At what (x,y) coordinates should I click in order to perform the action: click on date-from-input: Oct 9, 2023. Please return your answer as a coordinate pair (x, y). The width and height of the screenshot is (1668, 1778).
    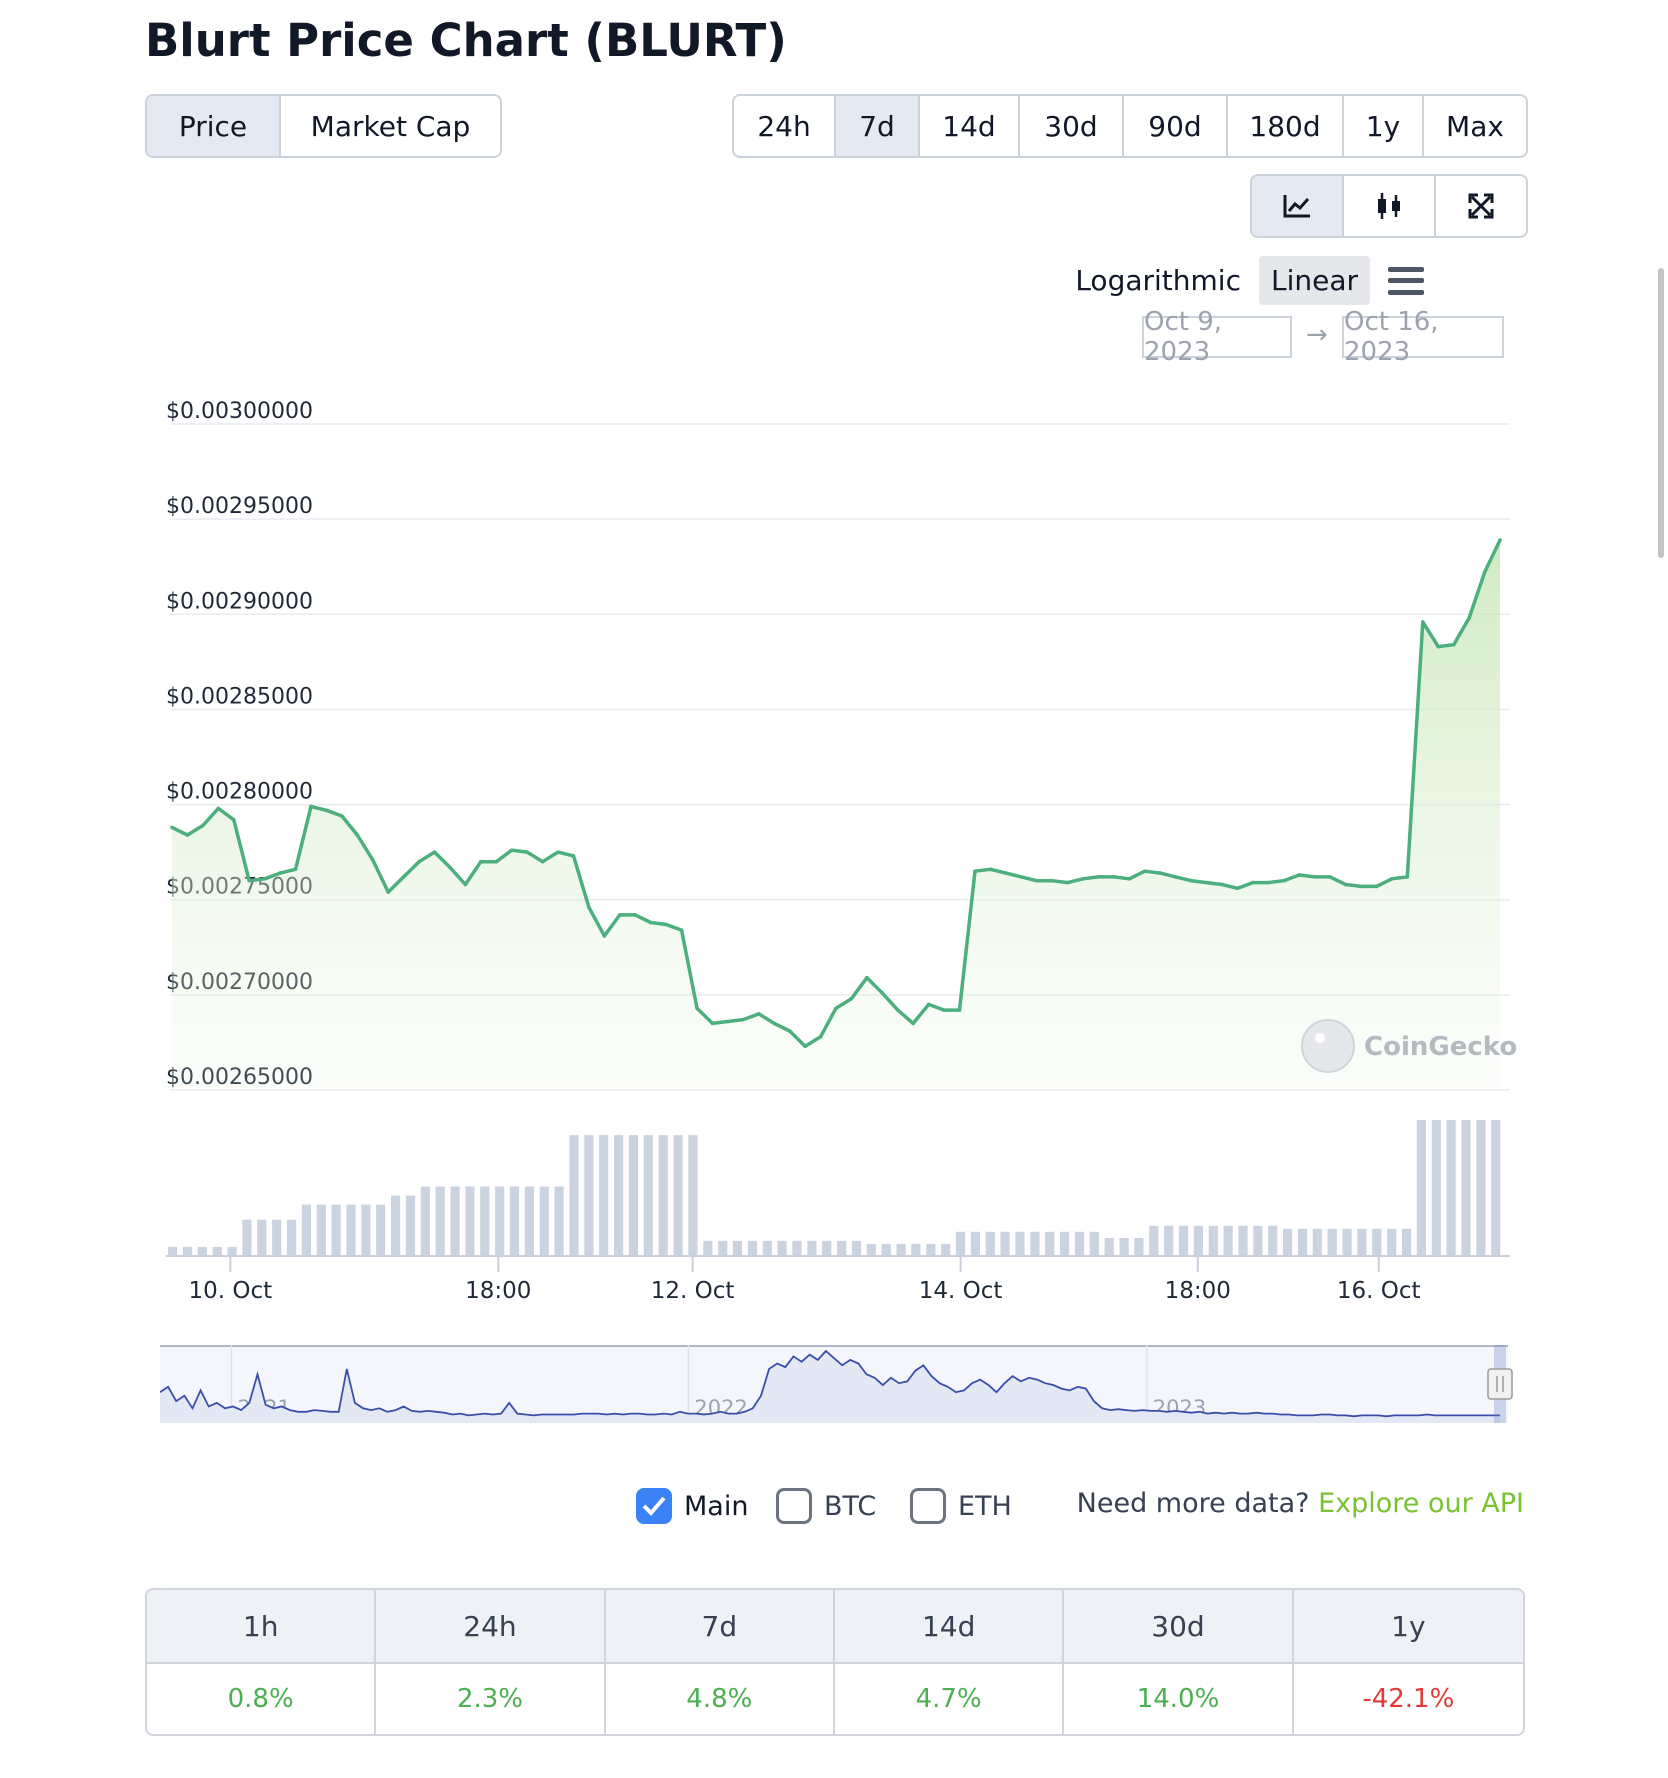
    Looking at the image, I should click on (1217, 337).